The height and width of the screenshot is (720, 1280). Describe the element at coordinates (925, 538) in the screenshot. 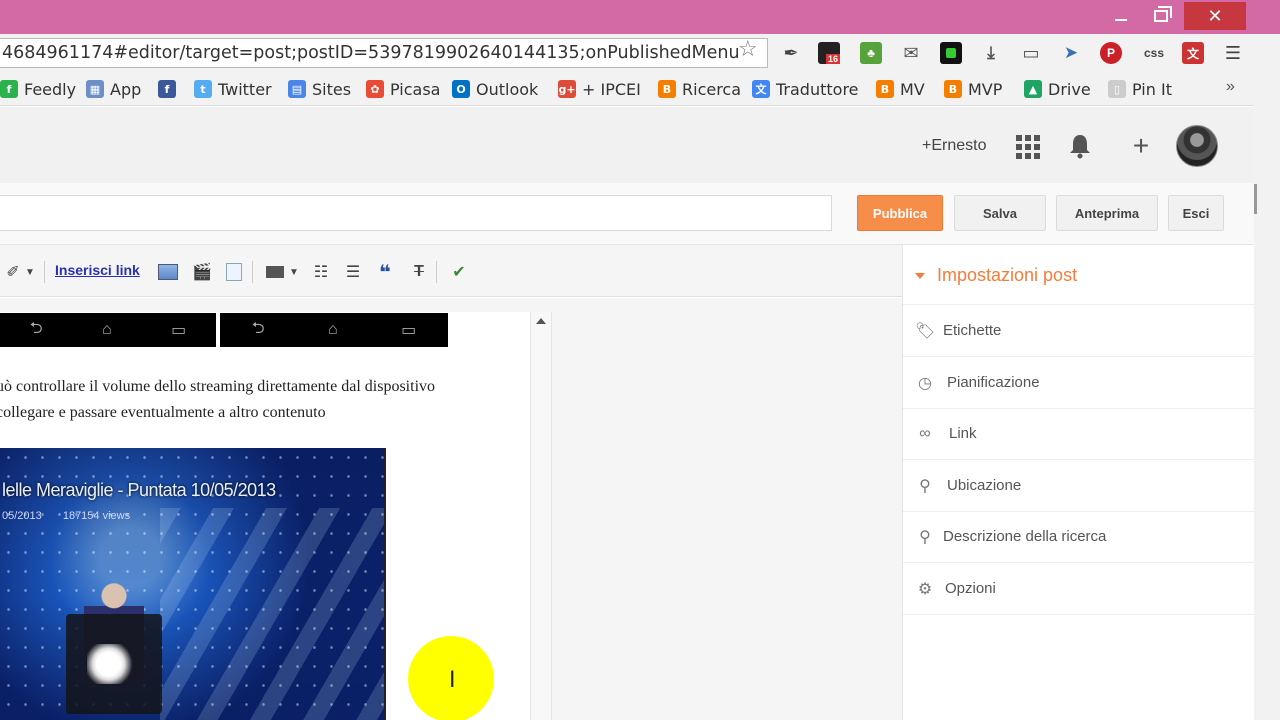

I see `search-icon: ⚲` at that location.